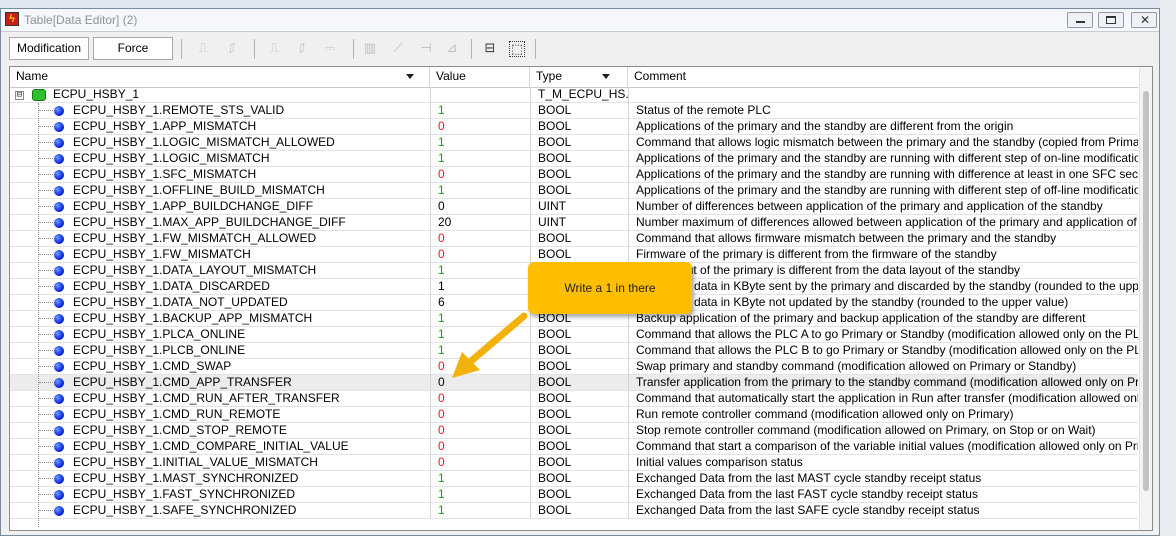 This screenshot has height=536, width=1176. What do you see at coordinates (580, 20) in the screenshot?
I see `title-bar: ϟ Table[Data Editor] (2) ✕` at bounding box center [580, 20].